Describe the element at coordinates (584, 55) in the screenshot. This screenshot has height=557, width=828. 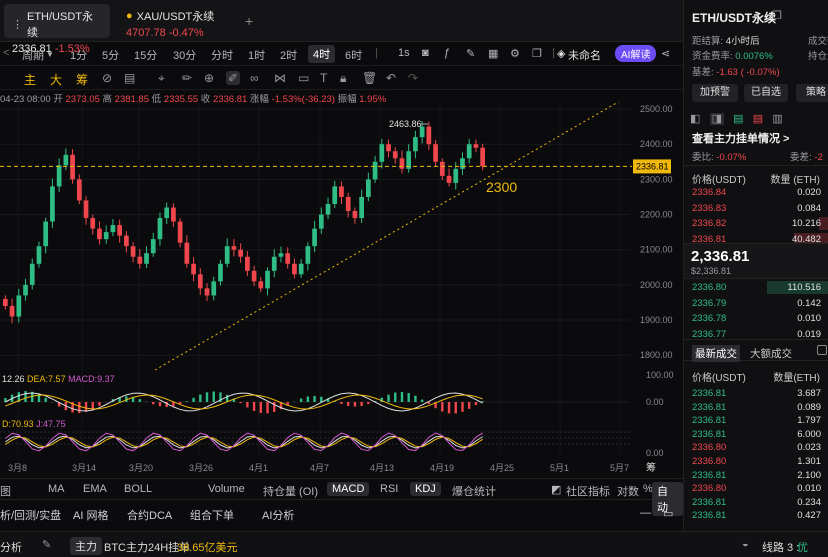
I see `template-selector: 未命名` at that location.